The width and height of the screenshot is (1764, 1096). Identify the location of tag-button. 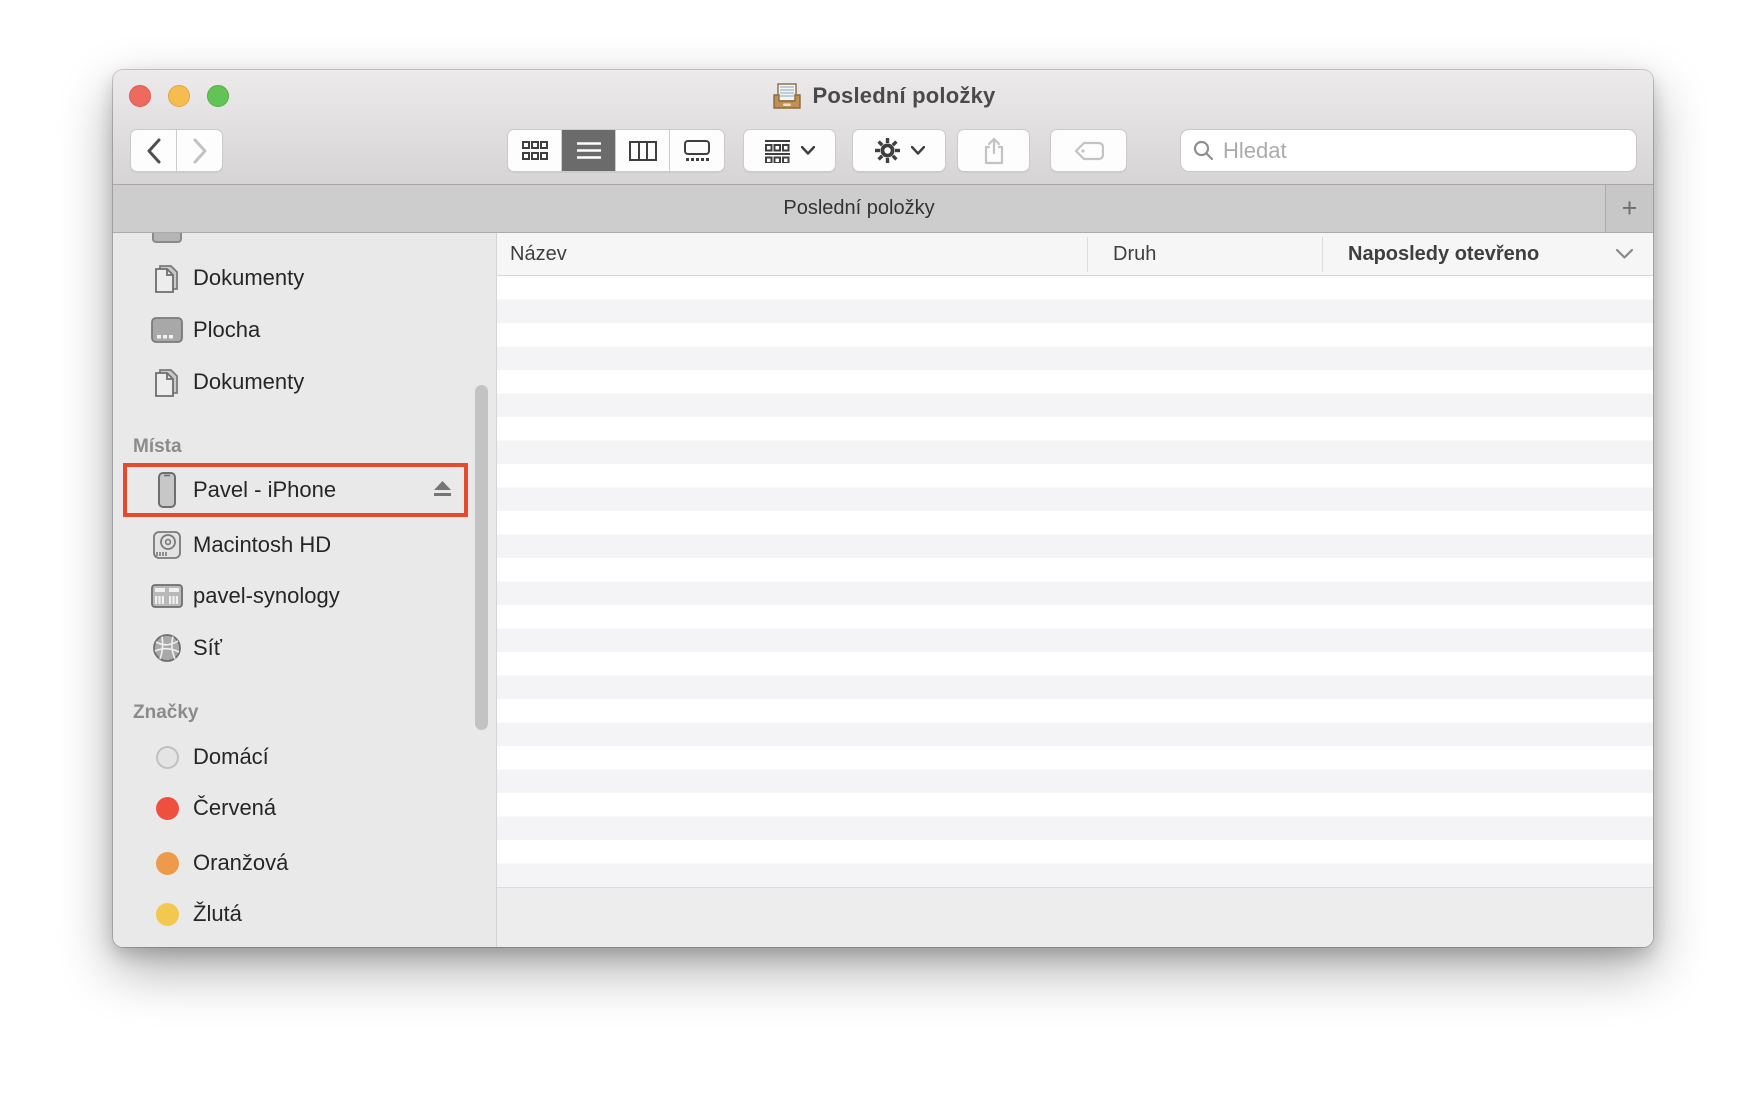
(1088, 150).